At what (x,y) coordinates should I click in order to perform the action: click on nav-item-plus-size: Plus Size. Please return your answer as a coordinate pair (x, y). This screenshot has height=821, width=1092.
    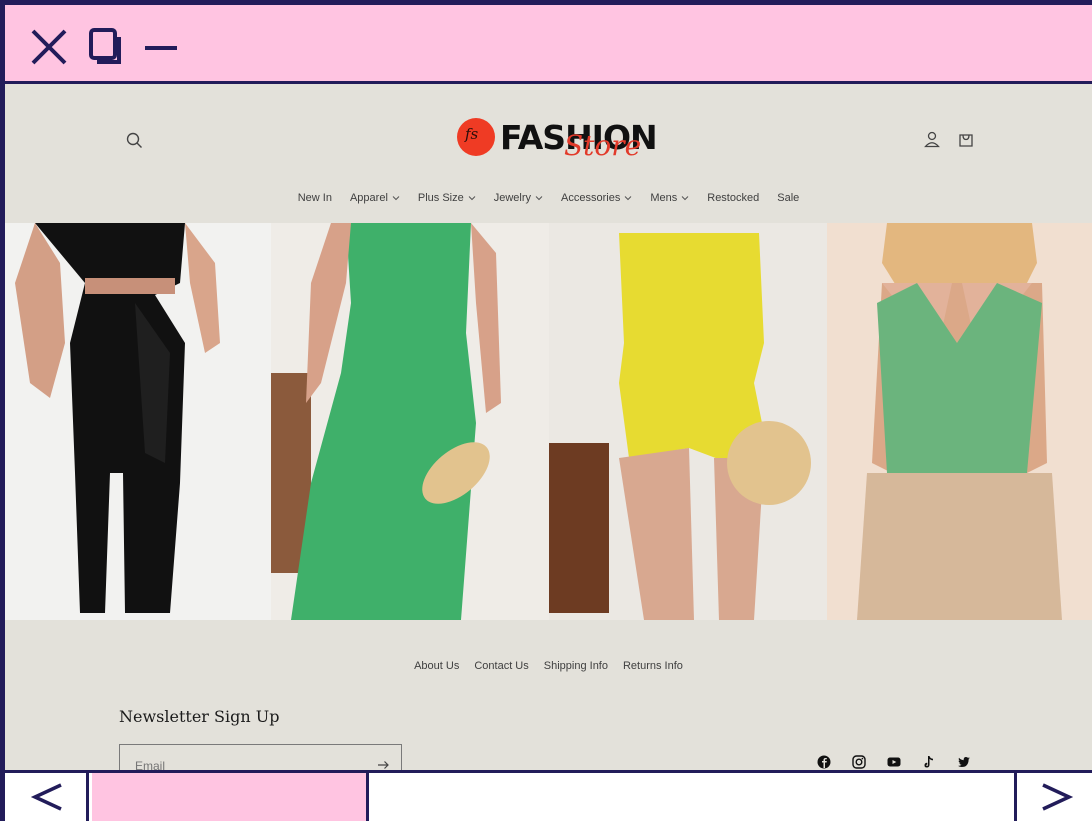
    Looking at the image, I should click on (447, 198).